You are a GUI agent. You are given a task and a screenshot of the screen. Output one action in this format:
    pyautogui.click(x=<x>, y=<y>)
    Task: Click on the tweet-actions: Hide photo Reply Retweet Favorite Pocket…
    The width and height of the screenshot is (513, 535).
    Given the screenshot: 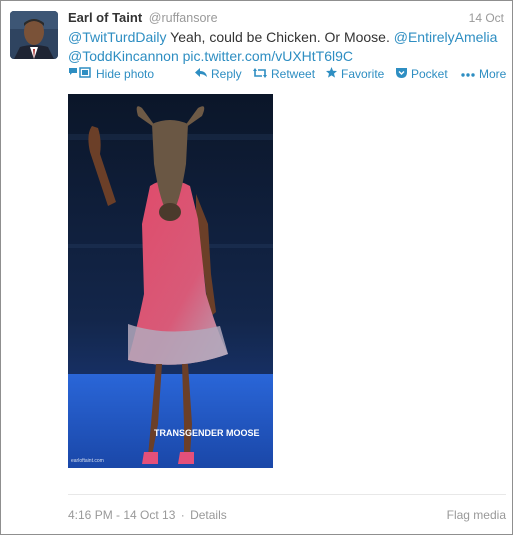 What is the action you would take?
    pyautogui.click(x=288, y=75)
    